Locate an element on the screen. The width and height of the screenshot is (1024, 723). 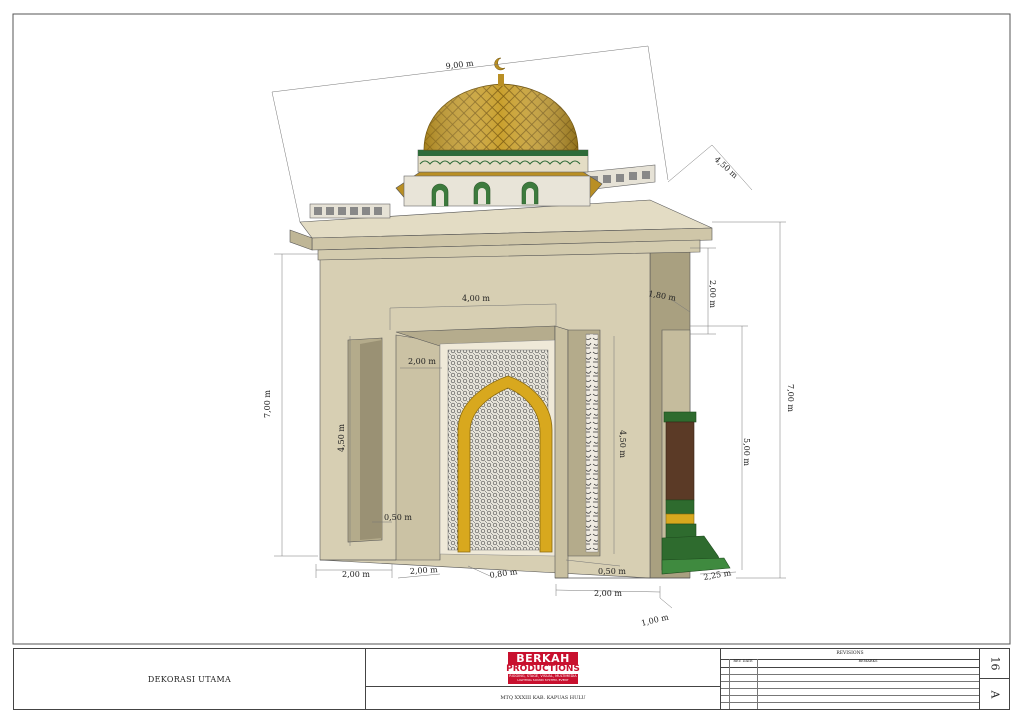
calligraphy-panel is located at coordinates (592, 443).